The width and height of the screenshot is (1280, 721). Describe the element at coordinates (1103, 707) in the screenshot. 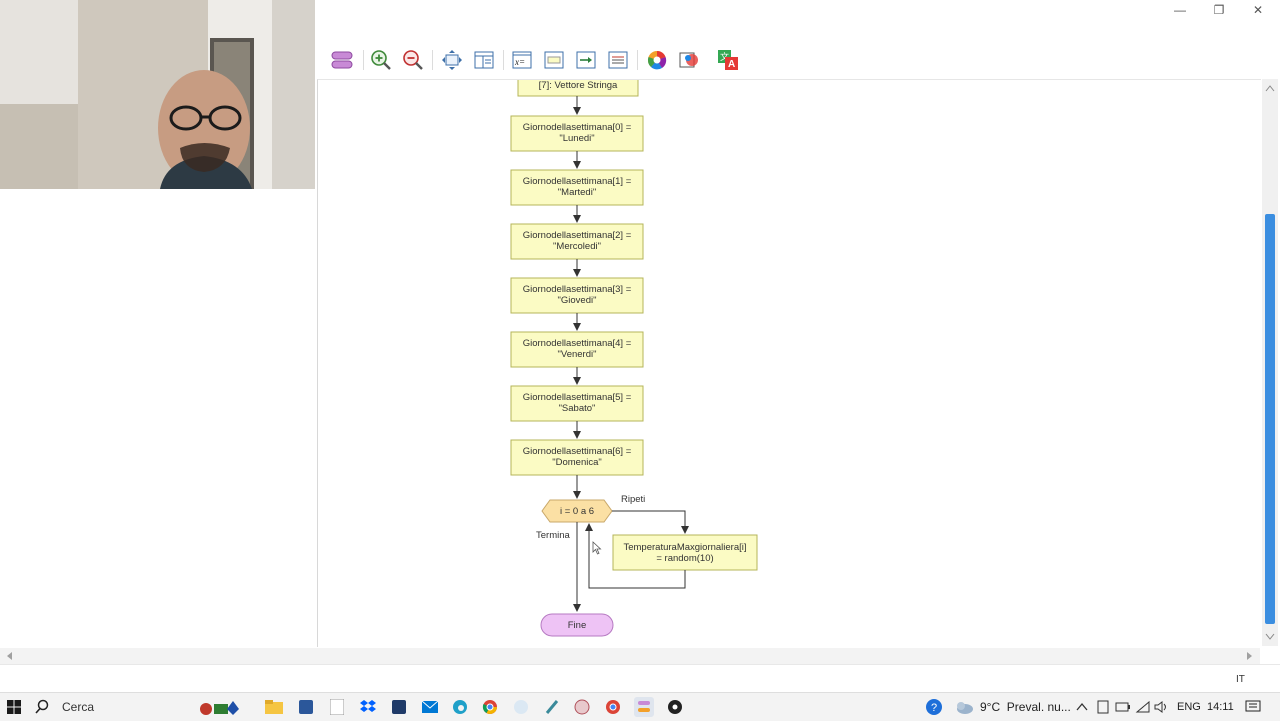

I see `device-icon` at that location.